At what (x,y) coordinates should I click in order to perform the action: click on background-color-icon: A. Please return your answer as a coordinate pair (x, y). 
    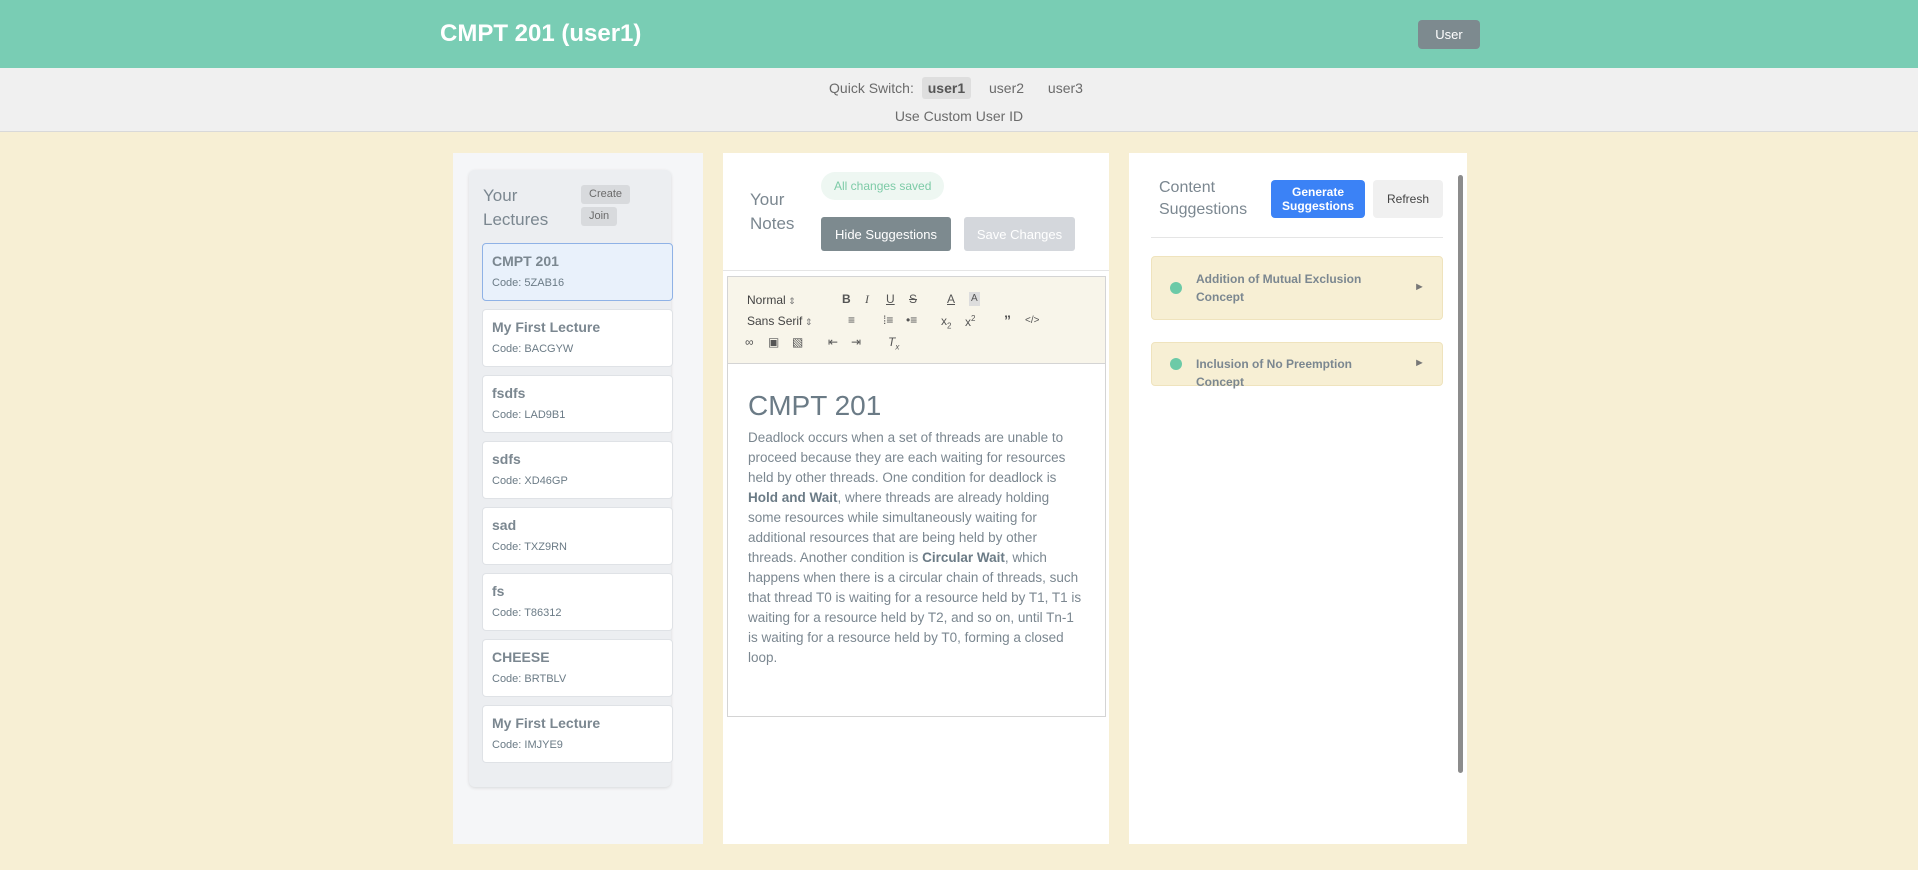
    Looking at the image, I should click on (974, 299).